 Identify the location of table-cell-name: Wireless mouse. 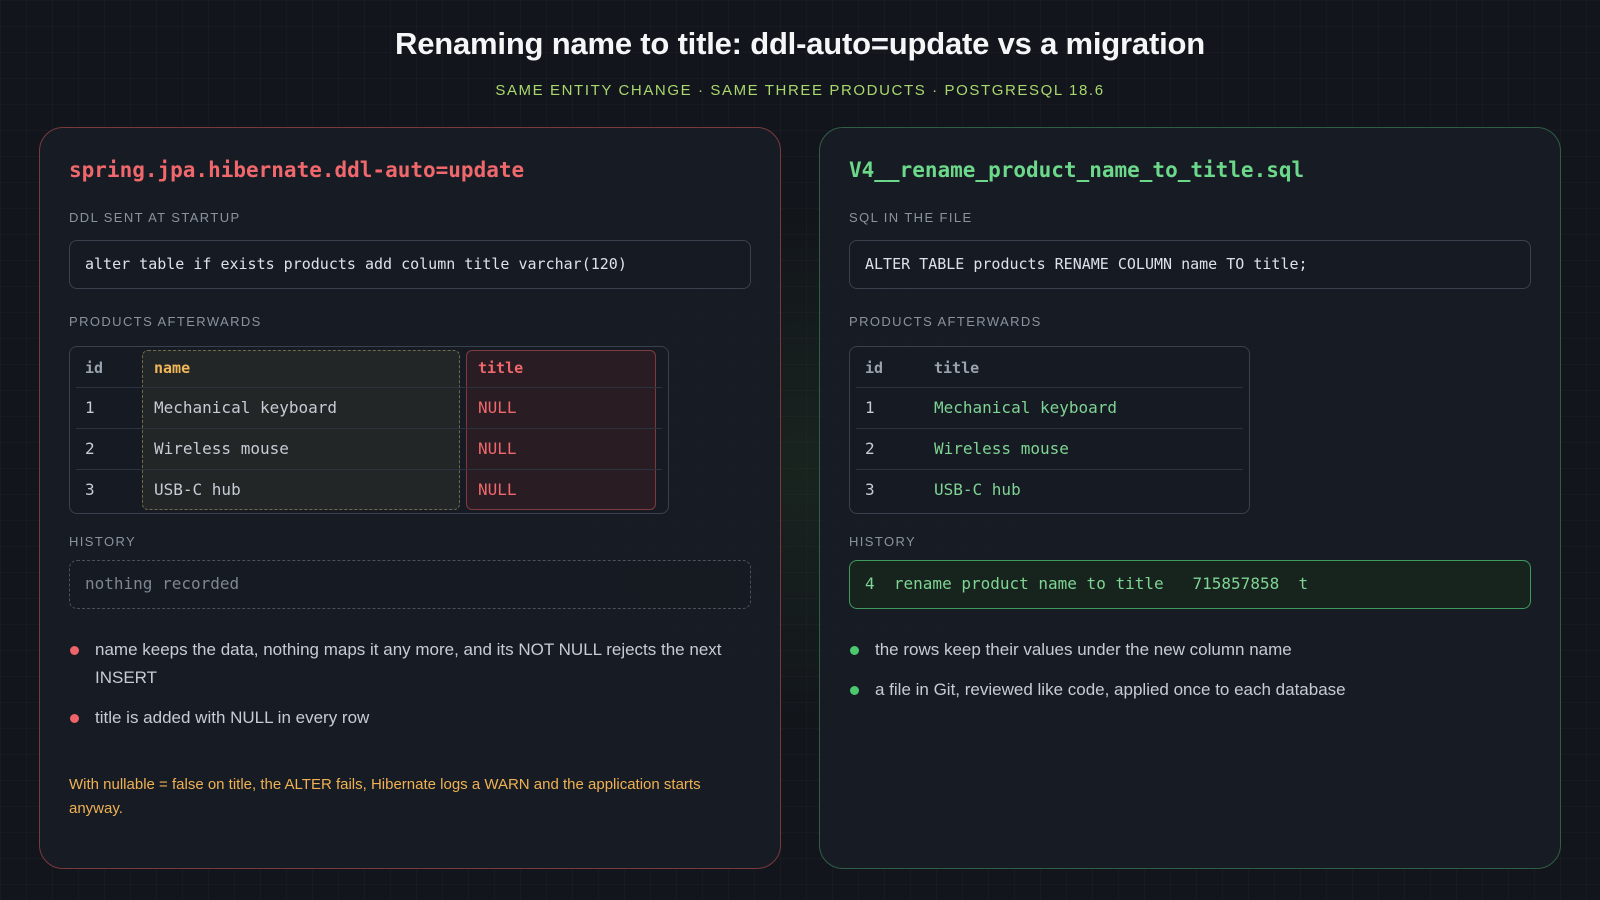
(221, 448).